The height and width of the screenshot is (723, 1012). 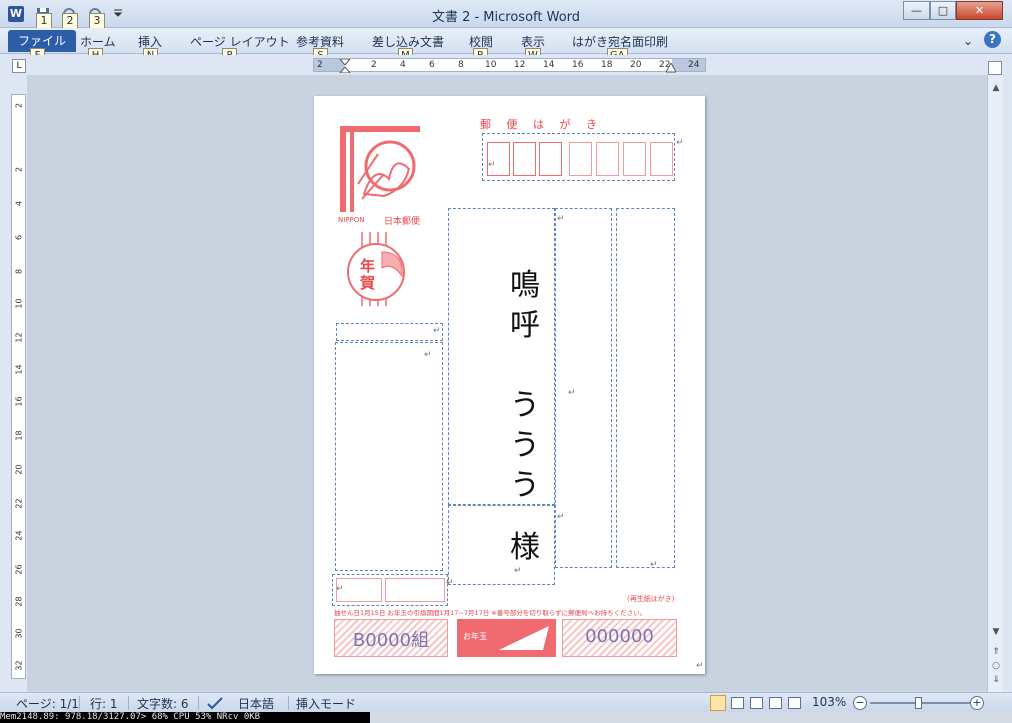 What do you see at coordinates (829, 702) in the screenshot?
I see `zoom-level: 103%` at bounding box center [829, 702].